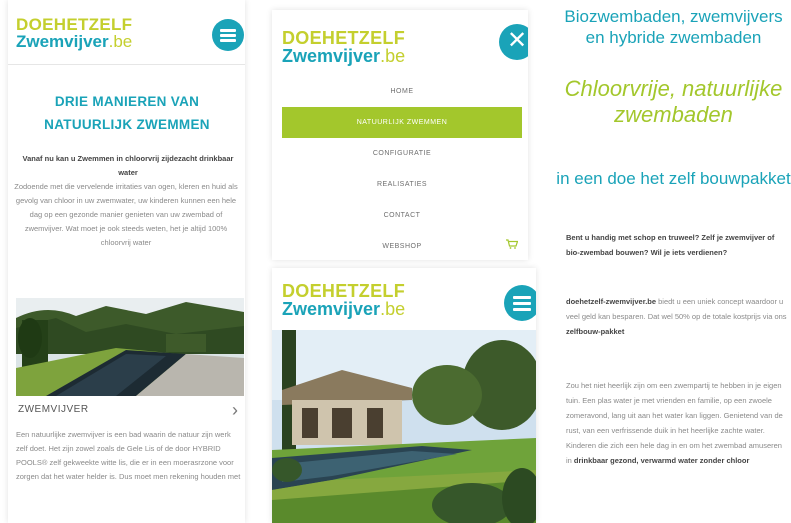  What do you see at coordinates (126, 64) in the screenshot?
I see `header-divider` at bounding box center [126, 64].